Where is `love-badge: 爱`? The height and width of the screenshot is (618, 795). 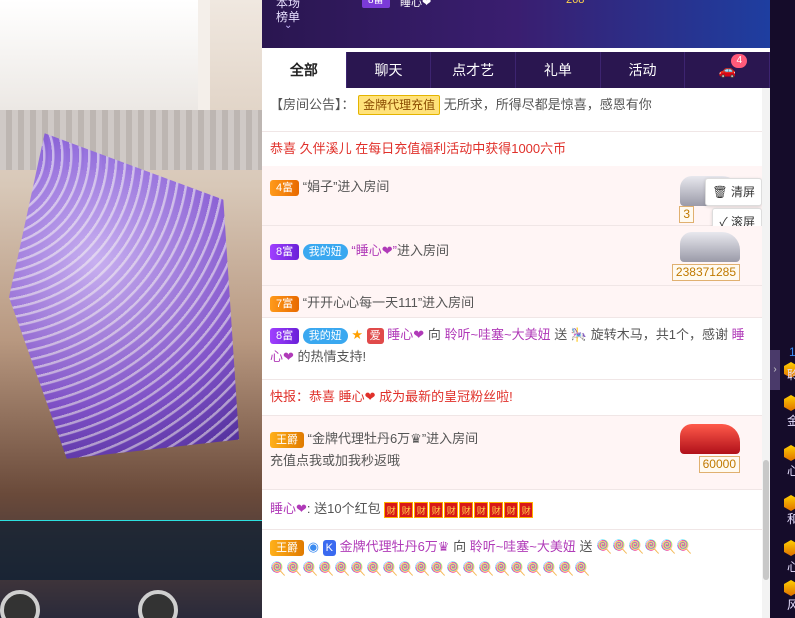 love-badge: 爱 is located at coordinates (375, 335).